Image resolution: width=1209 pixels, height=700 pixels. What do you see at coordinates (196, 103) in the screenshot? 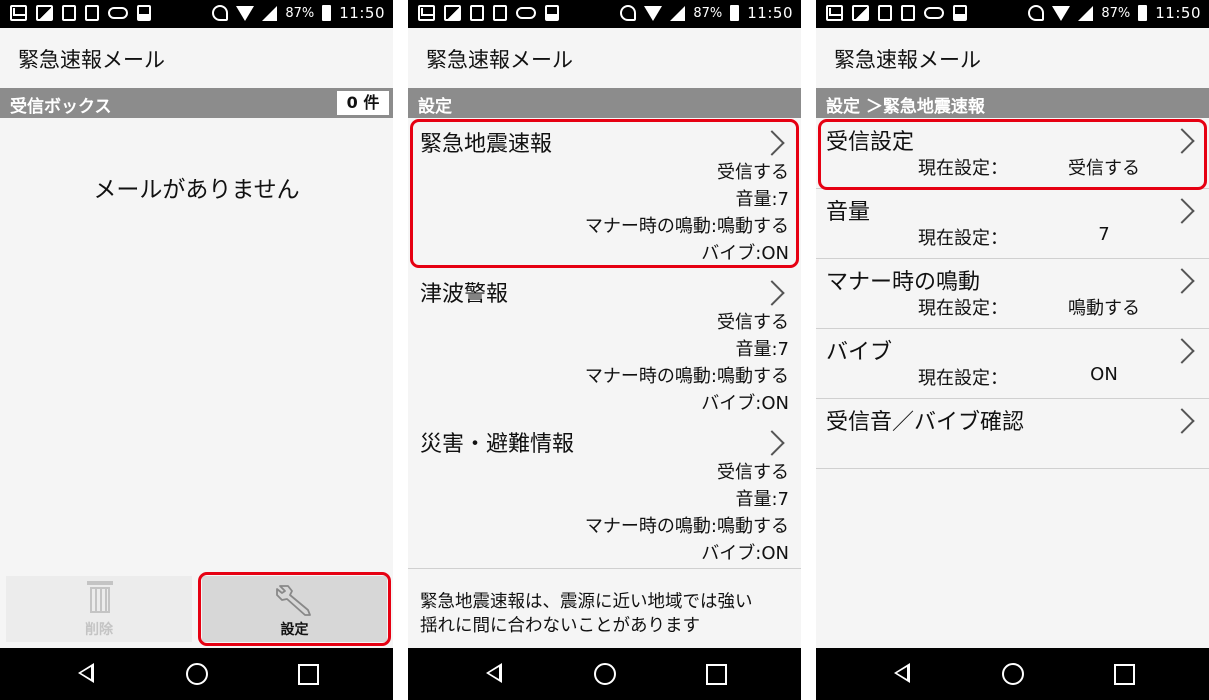
I see `inbox-header: 受信ボックス 0 件` at bounding box center [196, 103].